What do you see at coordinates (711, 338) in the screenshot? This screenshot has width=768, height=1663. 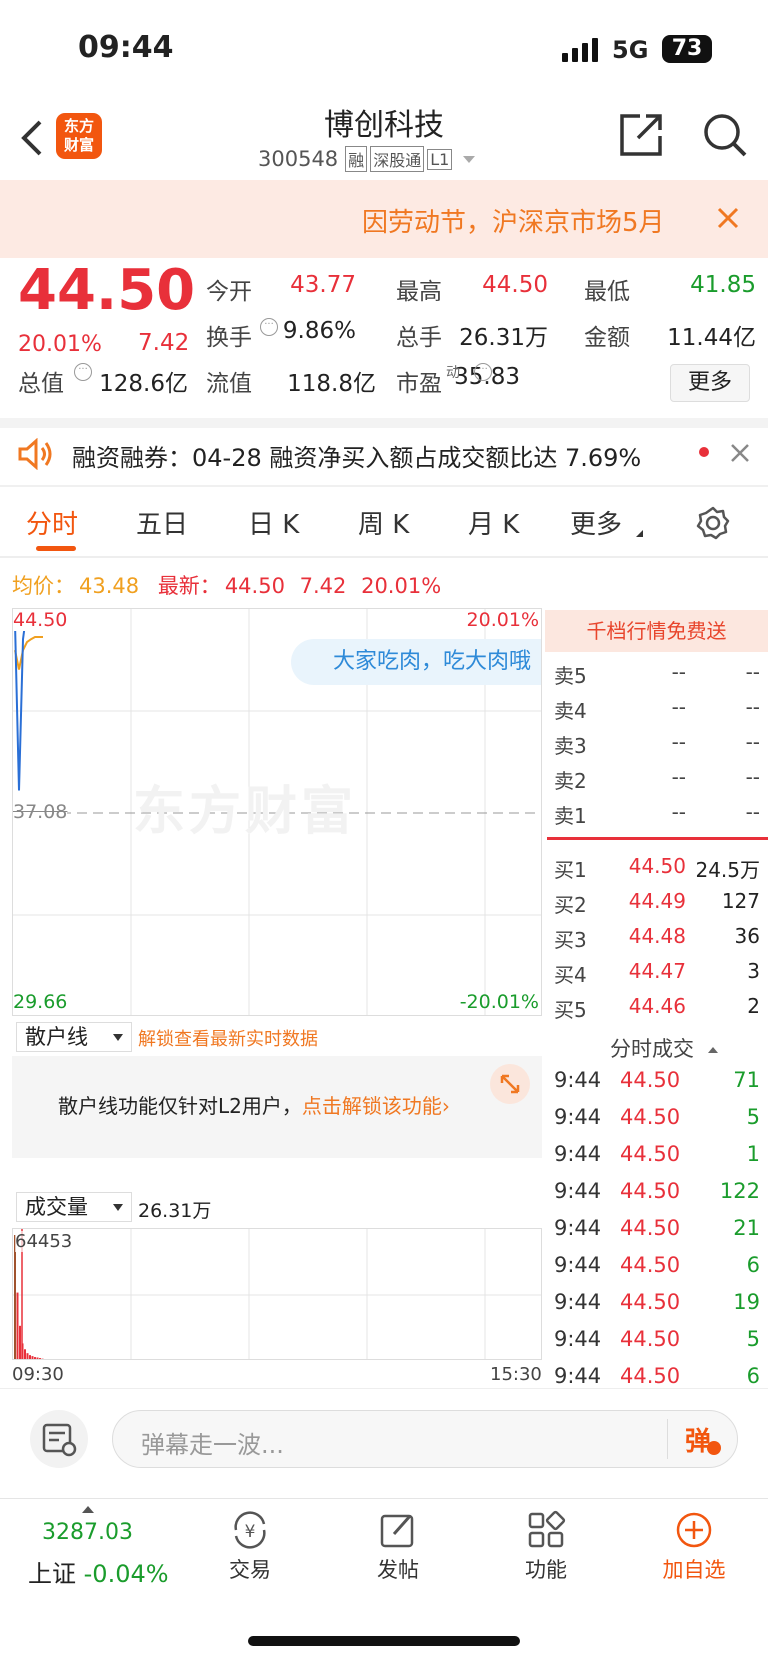 I see `stat-amount-value: 11.44亿` at bounding box center [711, 338].